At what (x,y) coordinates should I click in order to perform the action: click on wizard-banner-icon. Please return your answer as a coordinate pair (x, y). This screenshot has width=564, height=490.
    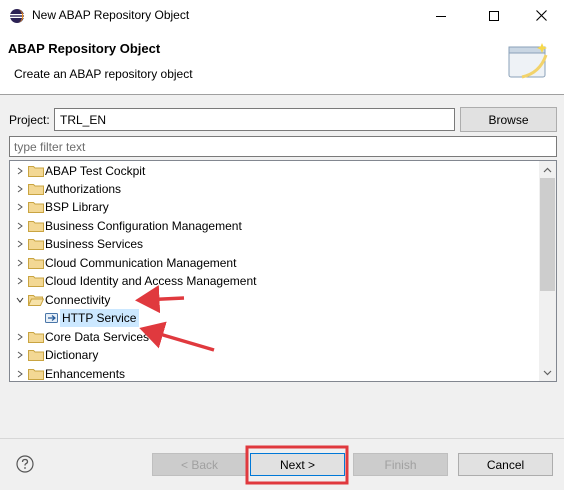
    Looking at the image, I should click on (528, 61).